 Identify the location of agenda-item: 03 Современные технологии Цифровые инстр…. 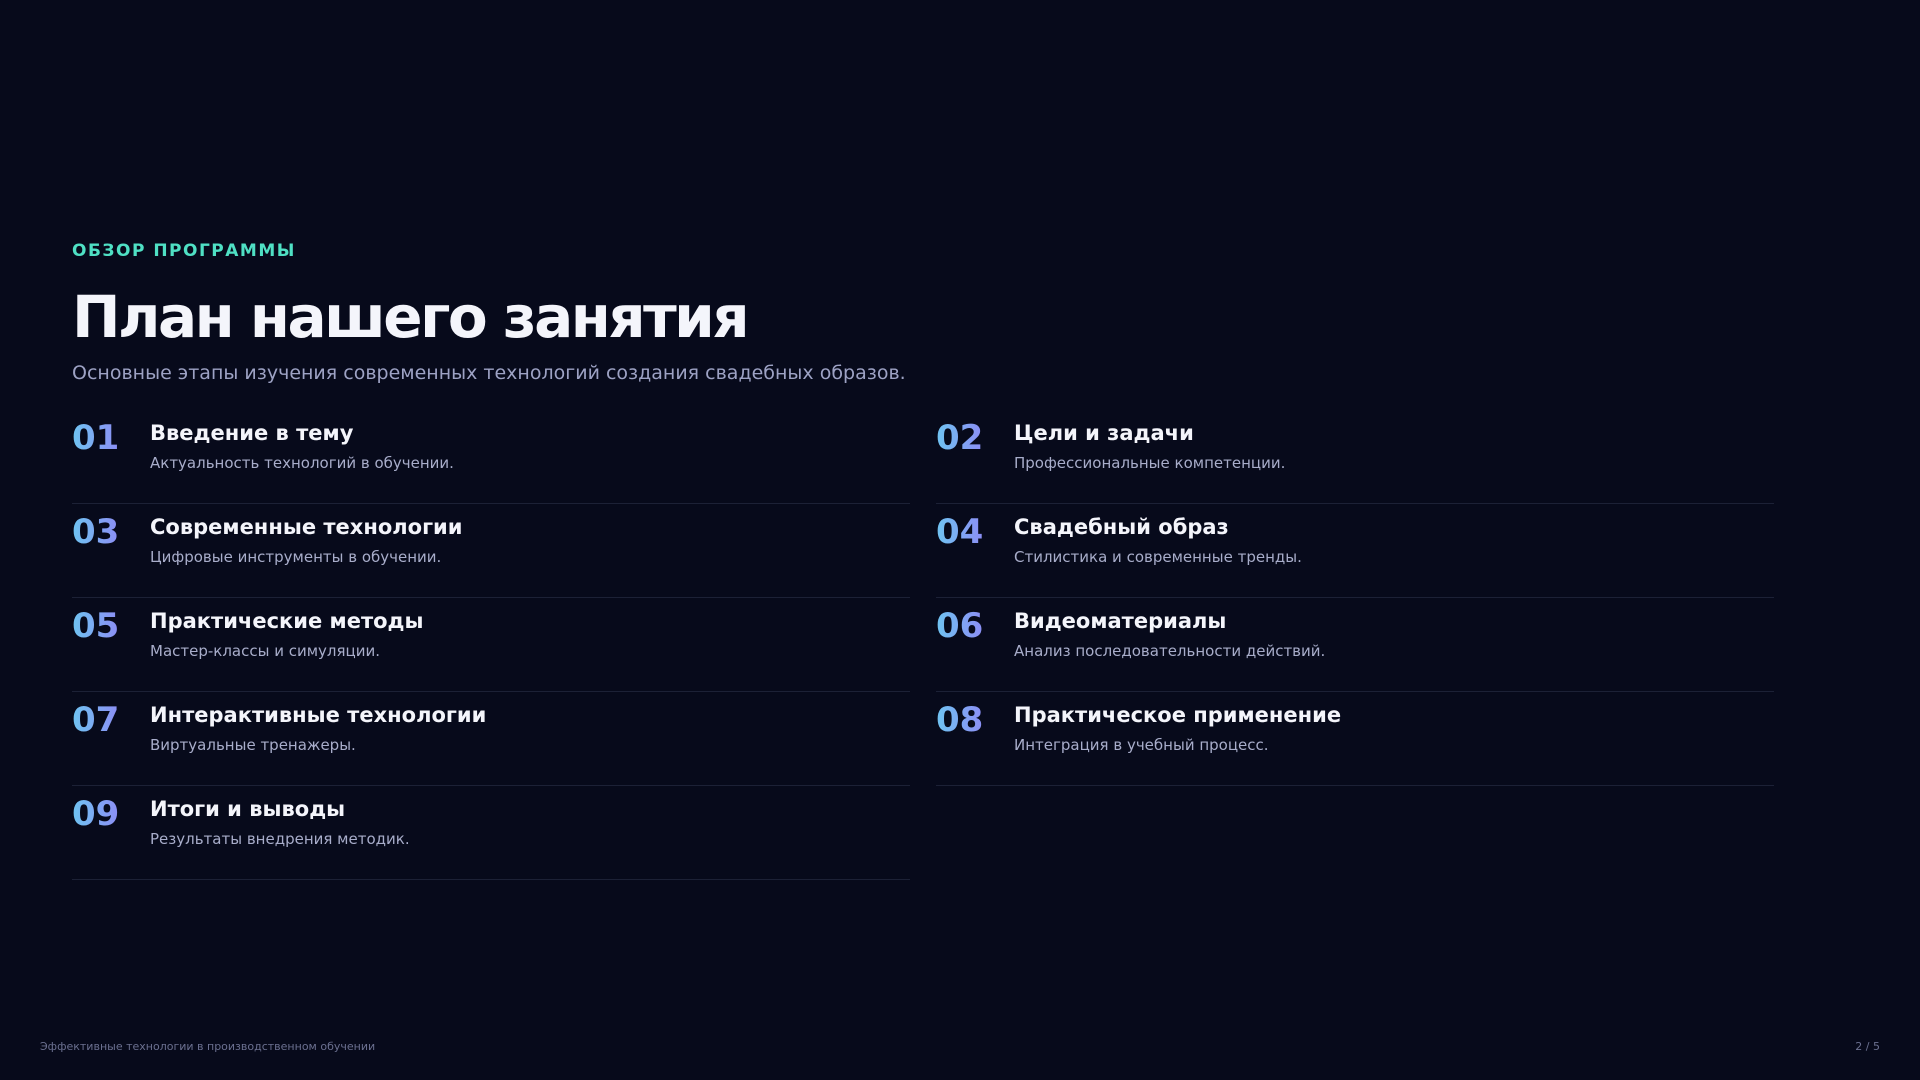
(491, 551).